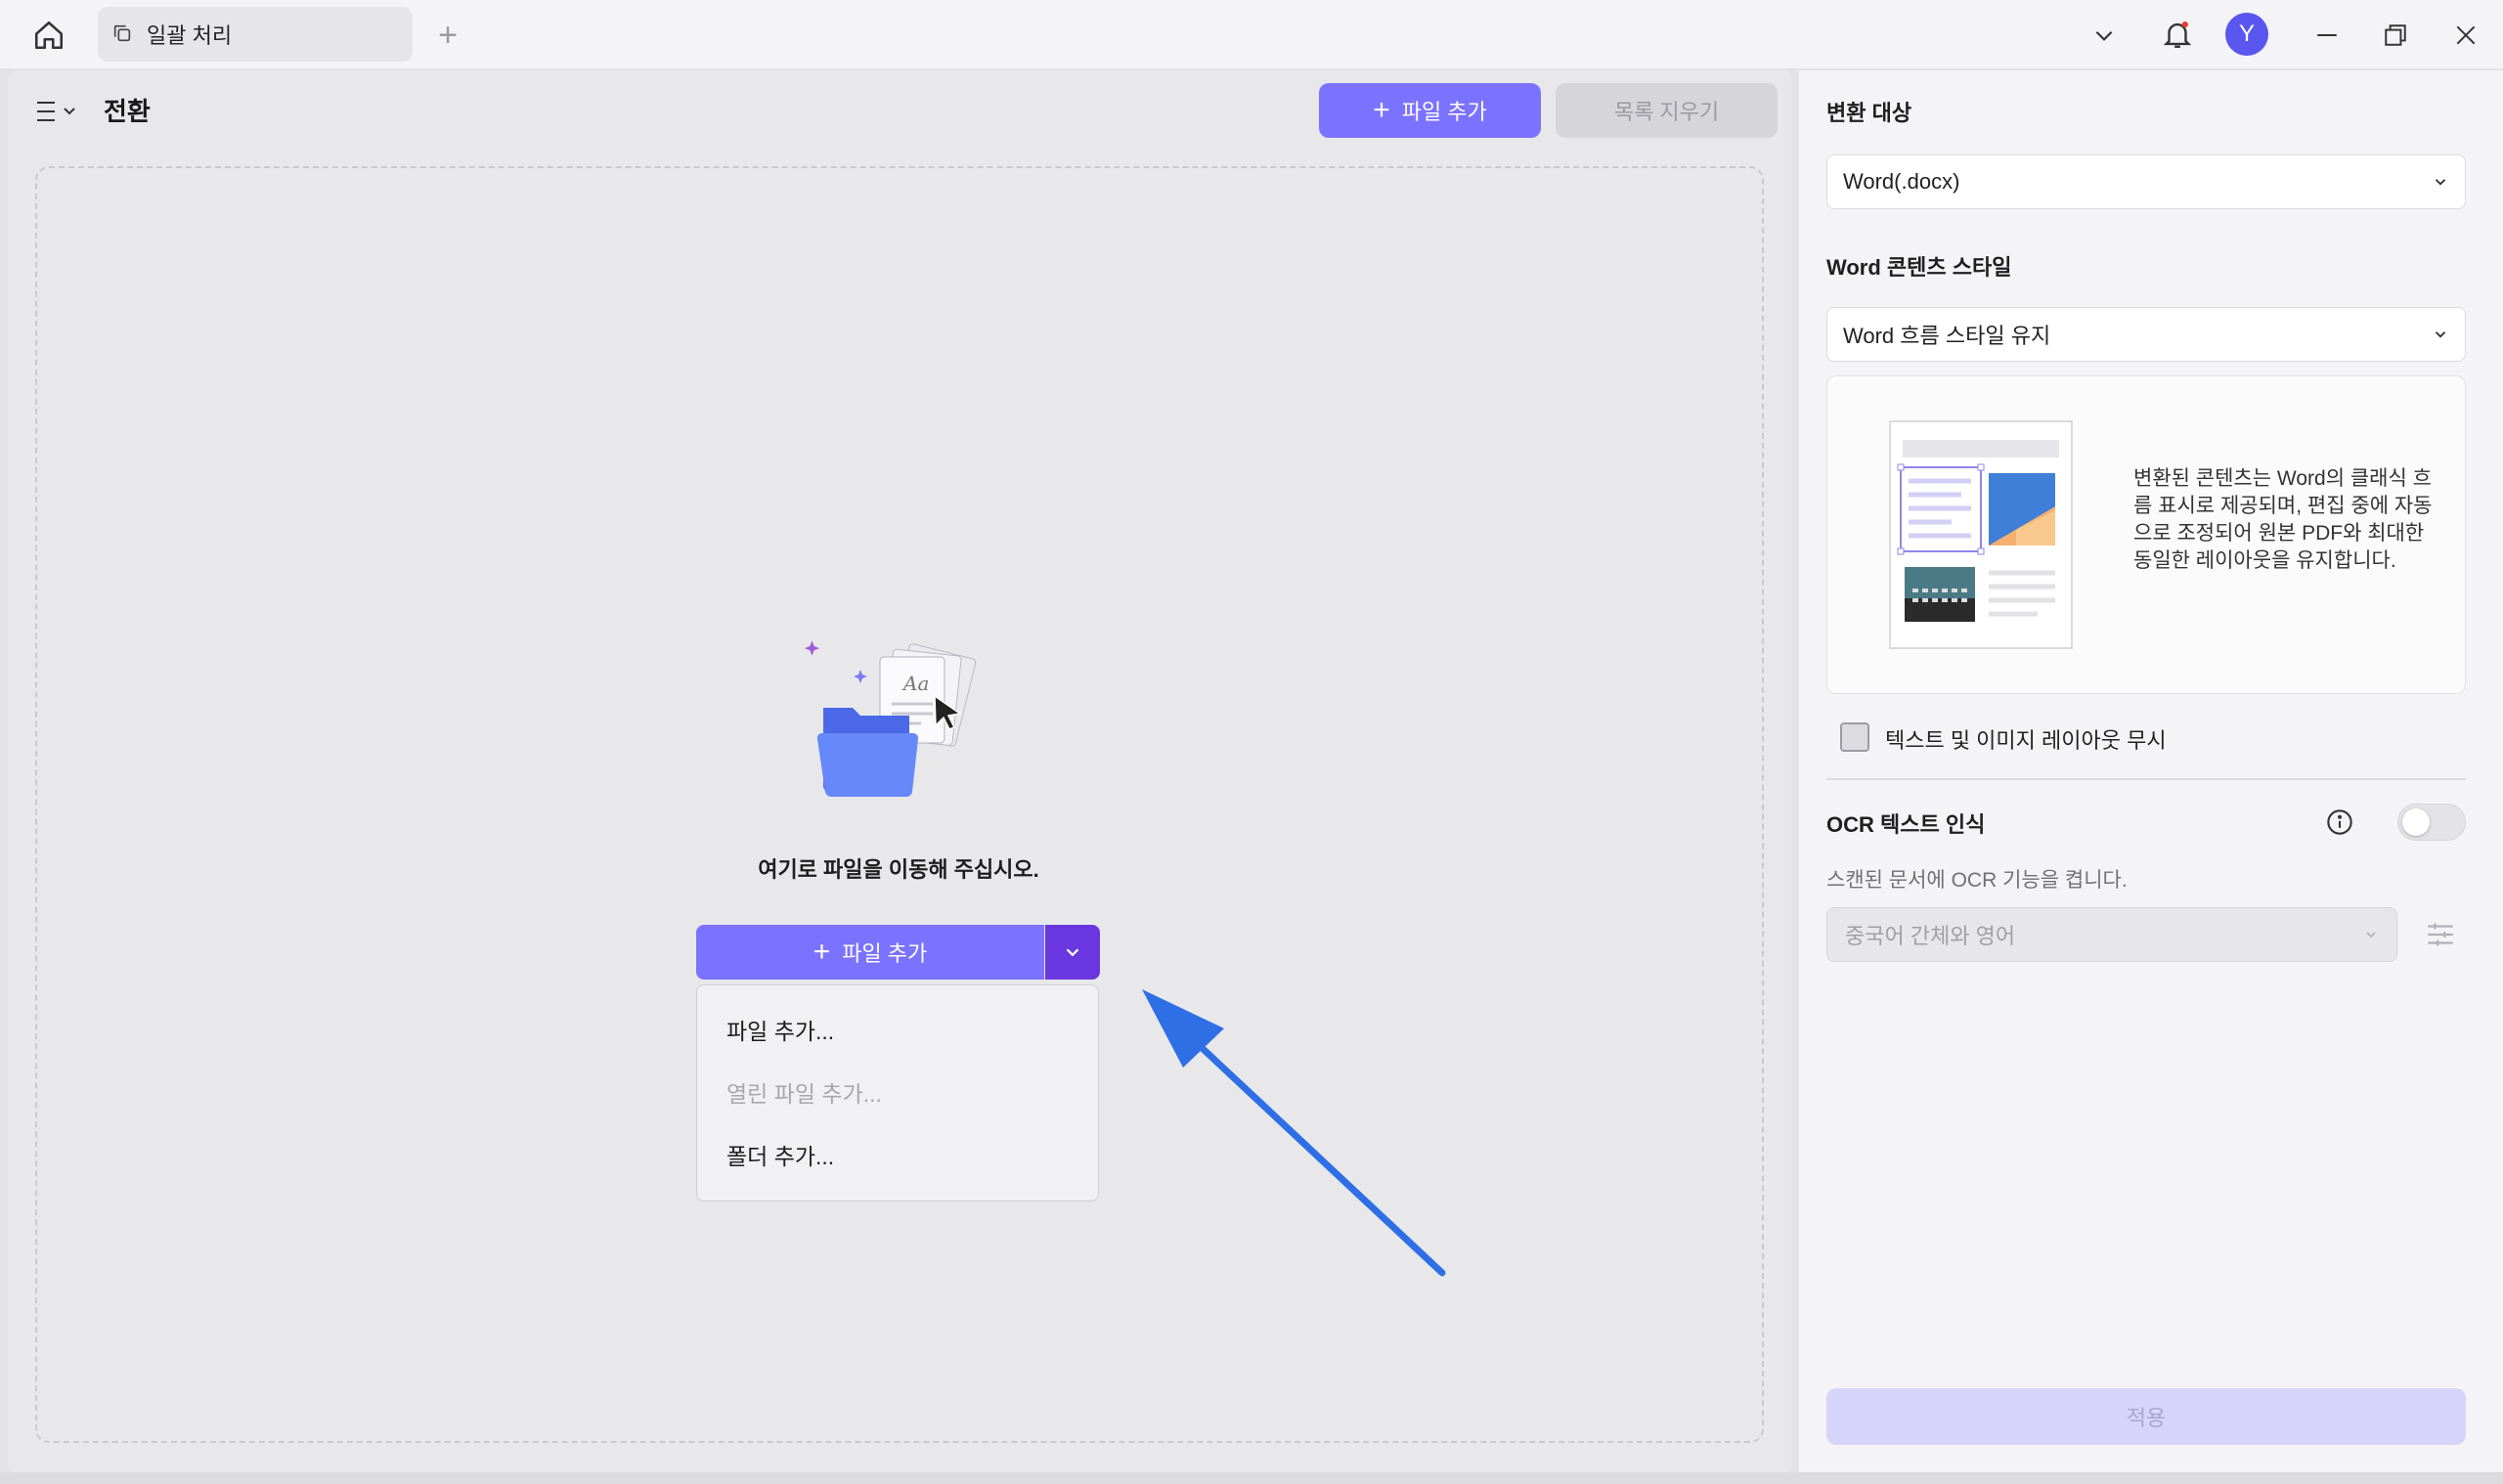 This screenshot has height=1484, width=2503. I want to click on ocr-label: OCR 텍스트 인식, so click(1906, 824).